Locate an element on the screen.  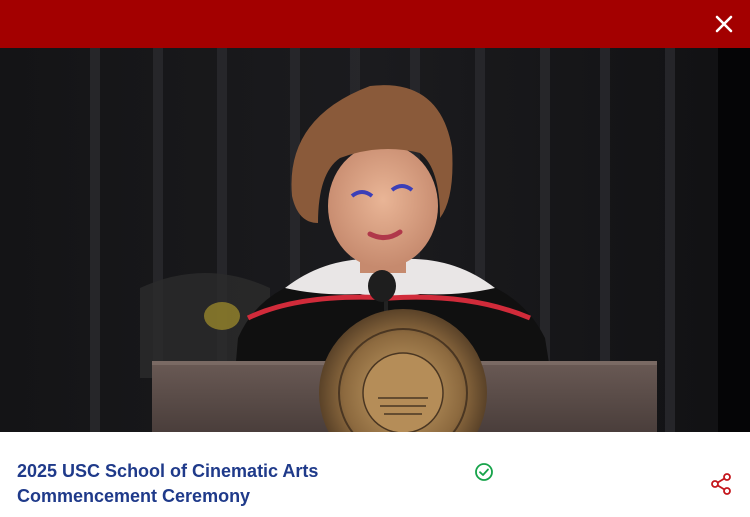
modal-header is located at coordinates (375, 24).